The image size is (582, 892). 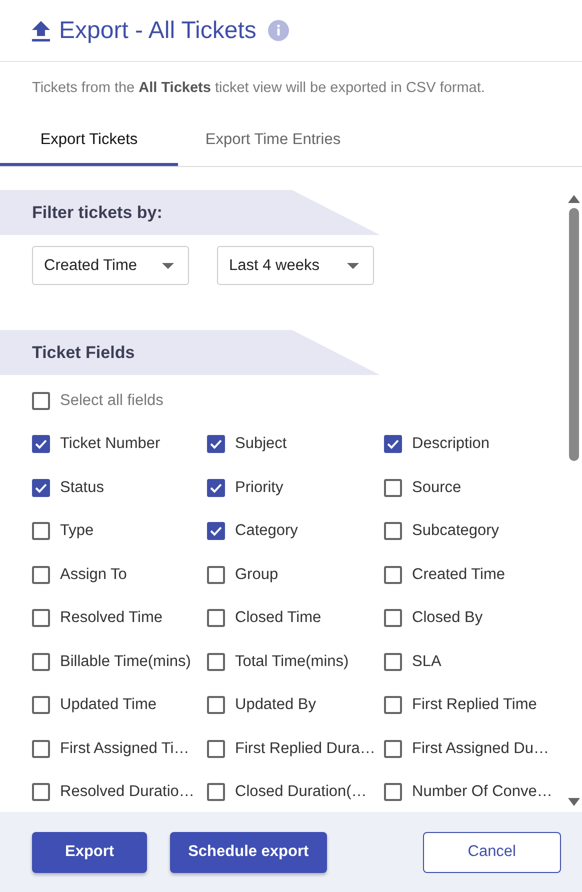 What do you see at coordinates (295, 574) in the screenshot?
I see `checkbox-item: Group` at bounding box center [295, 574].